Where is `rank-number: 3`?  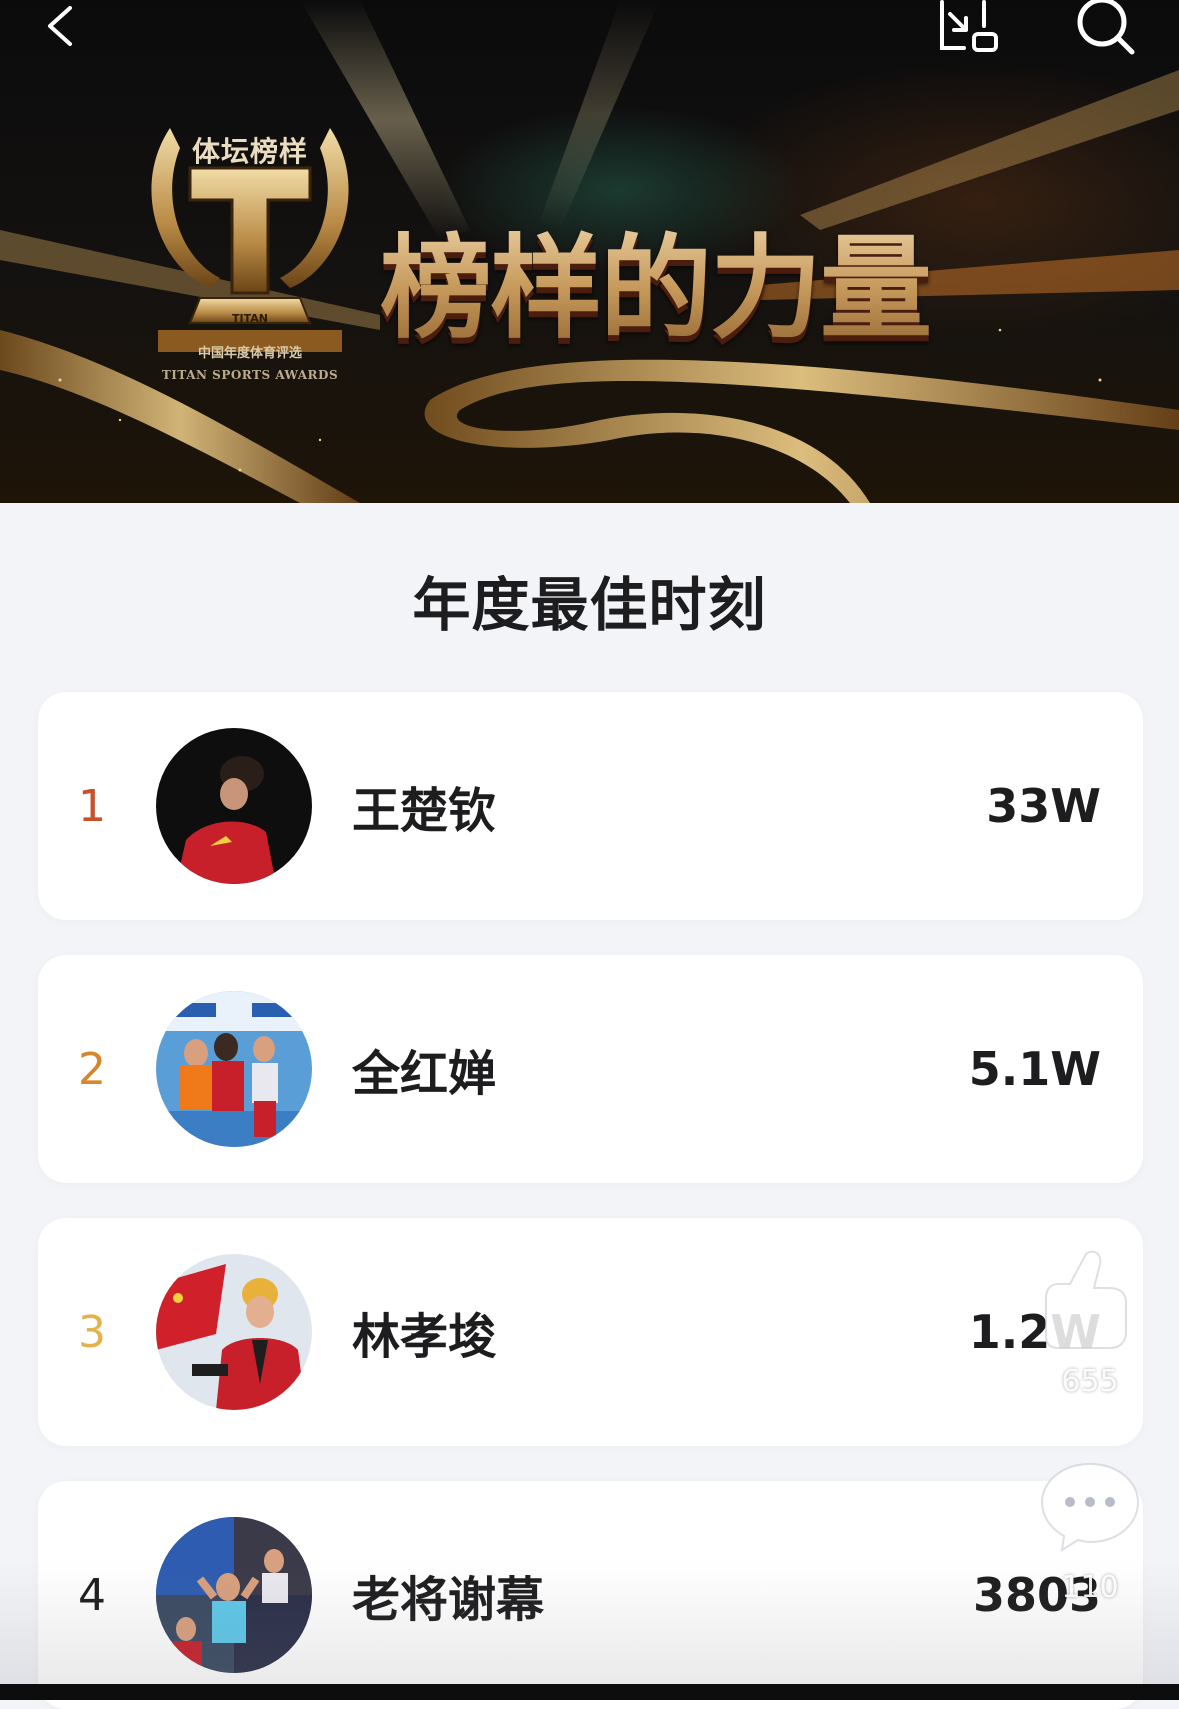 rank-number: 3 is located at coordinates (92, 1332).